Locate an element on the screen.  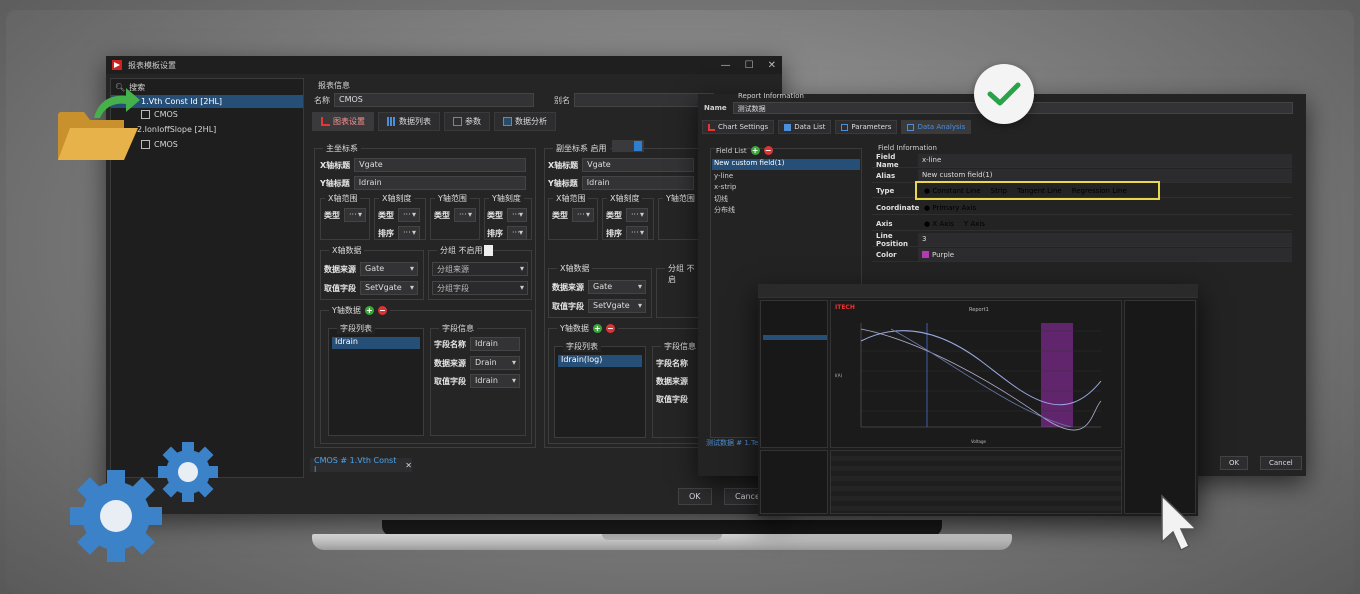
x-scale-type-label: 类型 is located at coordinates (386, 215).